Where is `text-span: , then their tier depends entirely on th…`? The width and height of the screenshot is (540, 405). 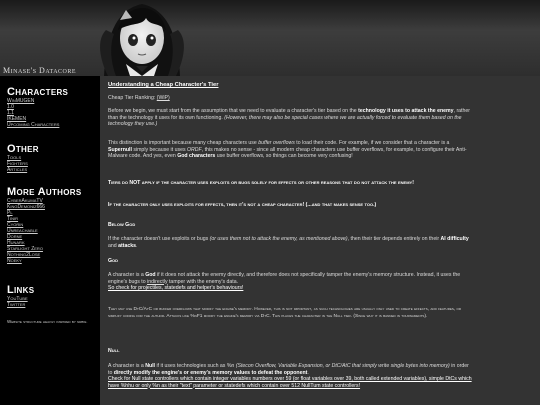
text-span: , then their tier depends entirely on th… is located at coordinates (394, 239).